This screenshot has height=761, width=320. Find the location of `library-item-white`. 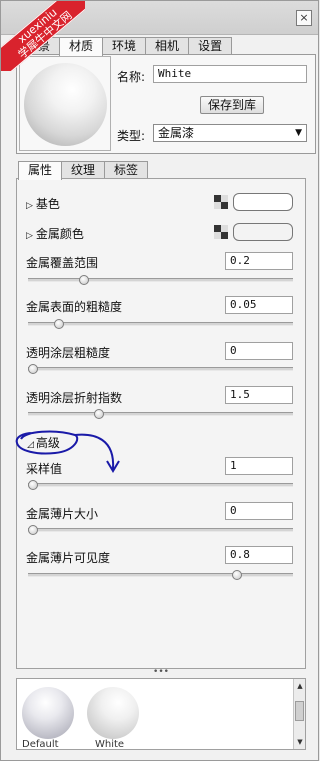

library-item-white is located at coordinates (113, 713).